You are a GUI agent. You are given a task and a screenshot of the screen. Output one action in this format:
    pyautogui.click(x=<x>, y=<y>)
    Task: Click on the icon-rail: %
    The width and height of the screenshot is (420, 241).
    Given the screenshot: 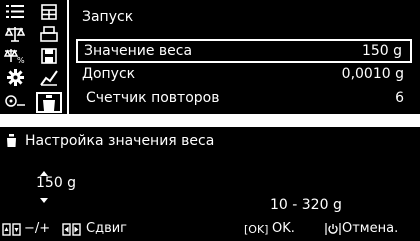 What is the action you would take?
    pyautogui.click(x=33, y=58)
    